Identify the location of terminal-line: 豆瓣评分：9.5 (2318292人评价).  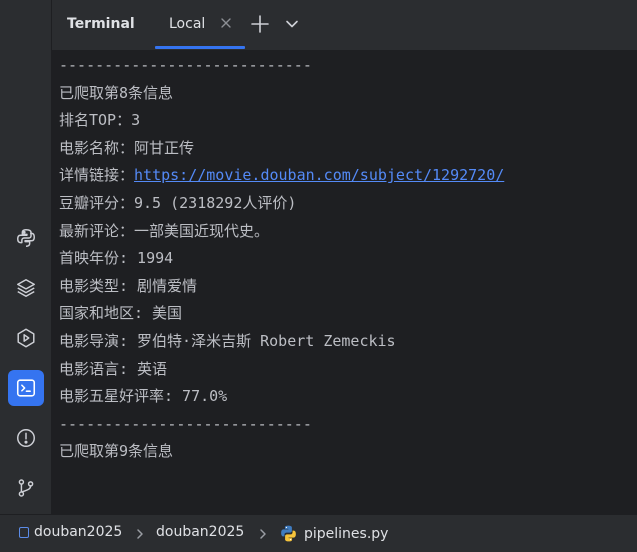
(178, 202).